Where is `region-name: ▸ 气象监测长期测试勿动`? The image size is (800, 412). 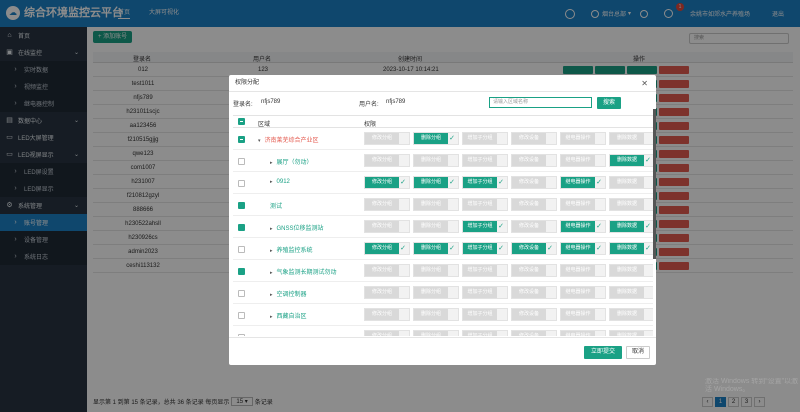 region-name: ▸ 气象监测长期测试勿动 is located at coordinates (303, 271).